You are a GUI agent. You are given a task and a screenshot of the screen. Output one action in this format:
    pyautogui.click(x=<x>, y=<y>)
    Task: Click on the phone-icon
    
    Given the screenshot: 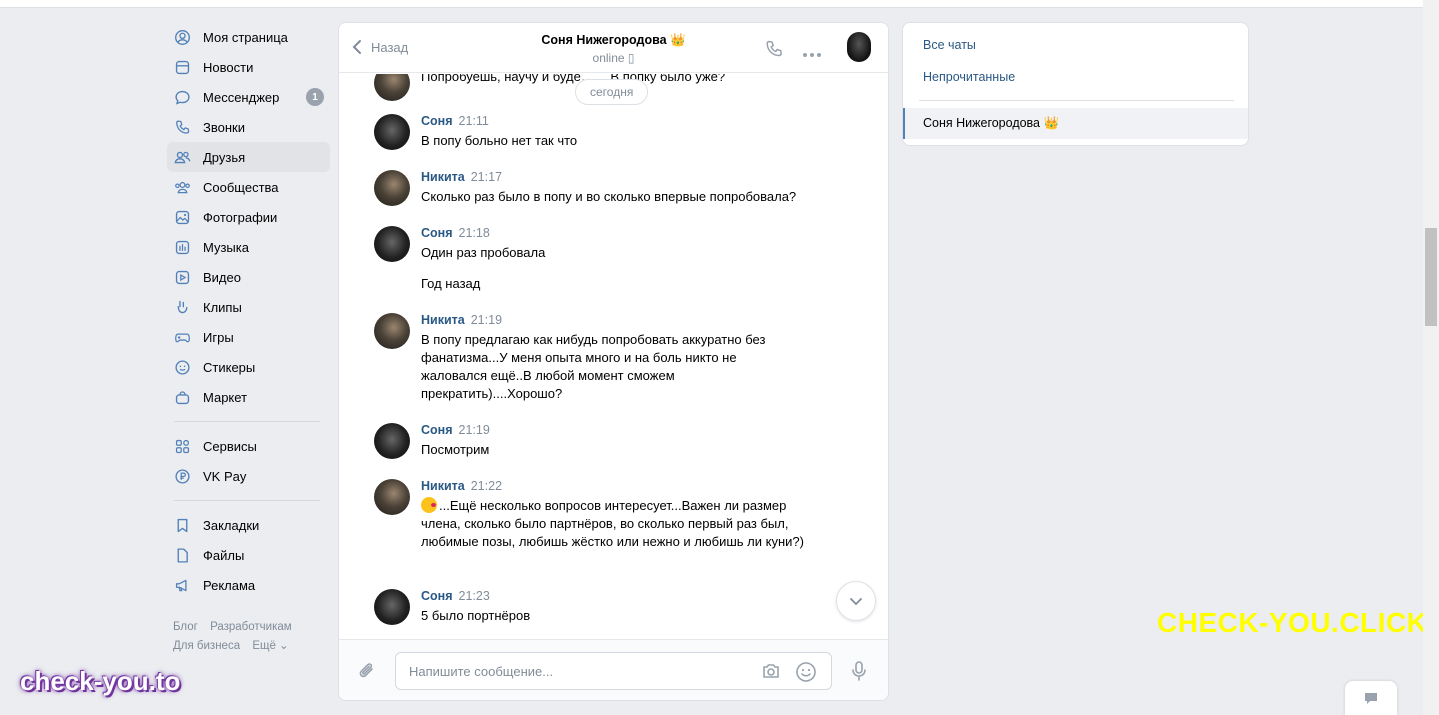 What is the action you would take?
    pyautogui.click(x=182, y=127)
    